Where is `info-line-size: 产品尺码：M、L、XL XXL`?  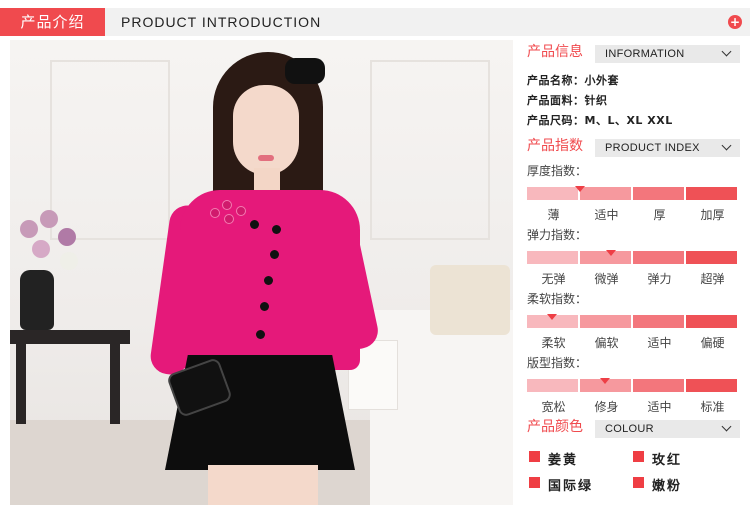
info-line-size: 产品尺码：M、L、XL XXL is located at coordinates (600, 120).